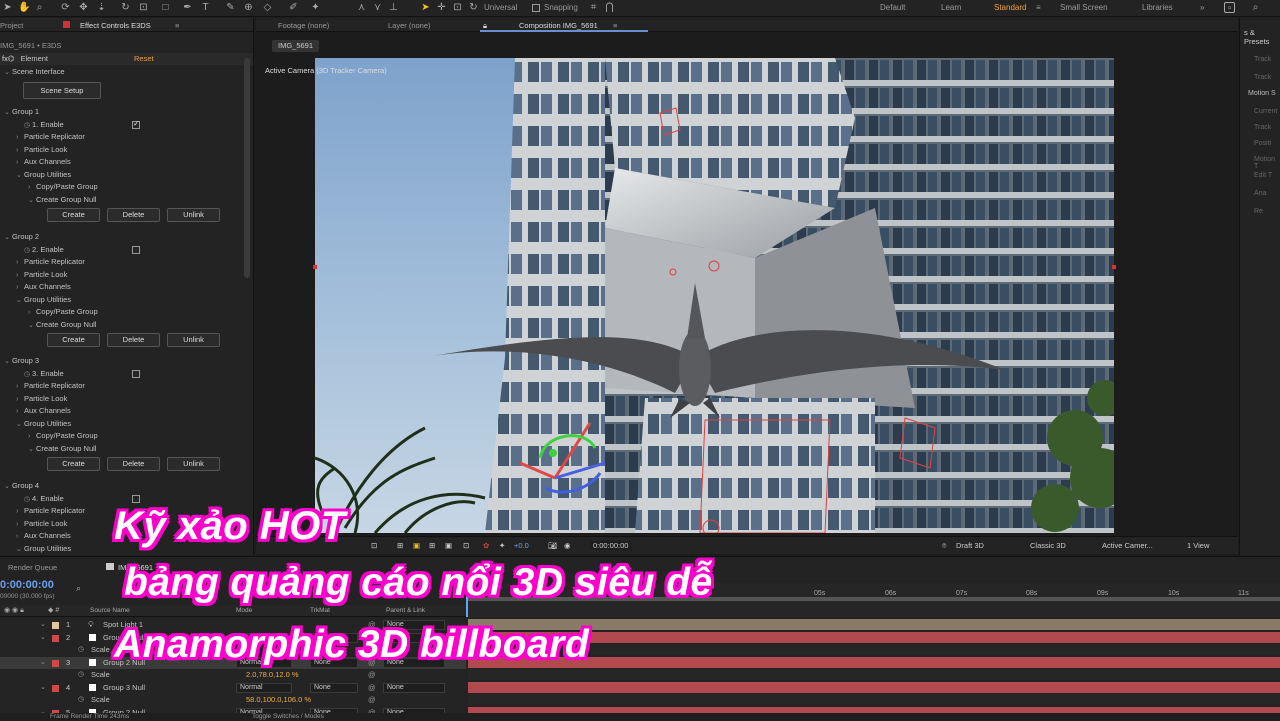  Describe the element at coordinates (187, 7) in the screenshot. I see `pen-tool-icon: ✒` at that location.